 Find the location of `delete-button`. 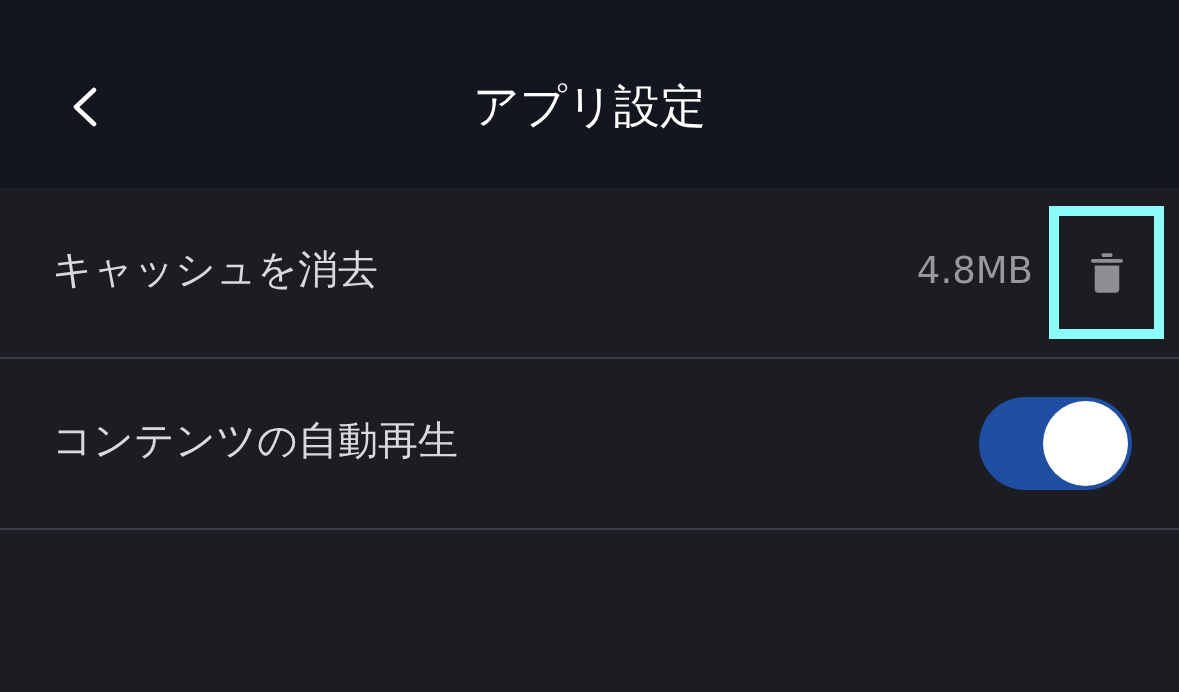

delete-button is located at coordinates (1106, 272).